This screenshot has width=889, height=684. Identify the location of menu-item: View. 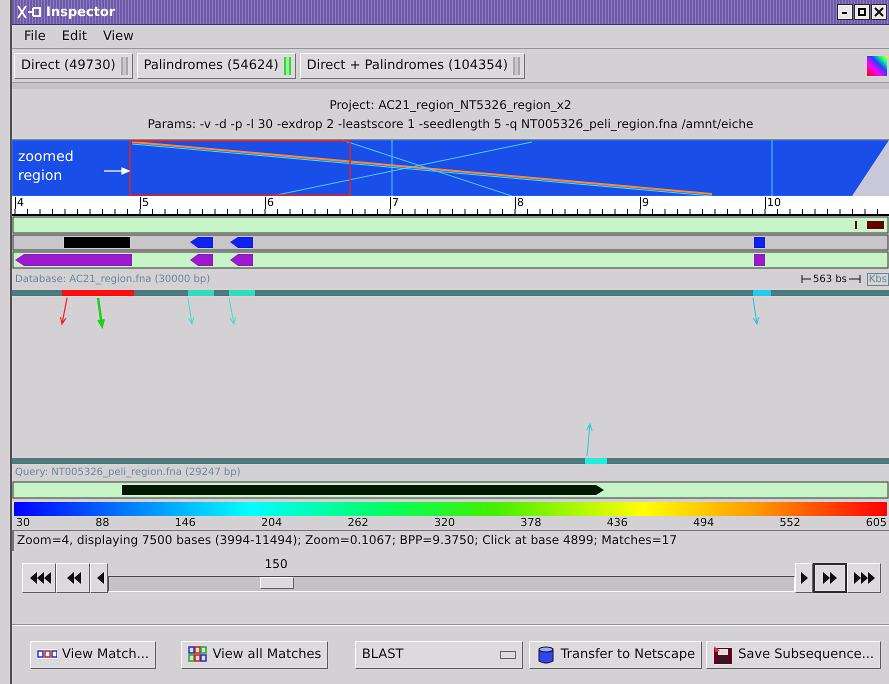
(118, 36).